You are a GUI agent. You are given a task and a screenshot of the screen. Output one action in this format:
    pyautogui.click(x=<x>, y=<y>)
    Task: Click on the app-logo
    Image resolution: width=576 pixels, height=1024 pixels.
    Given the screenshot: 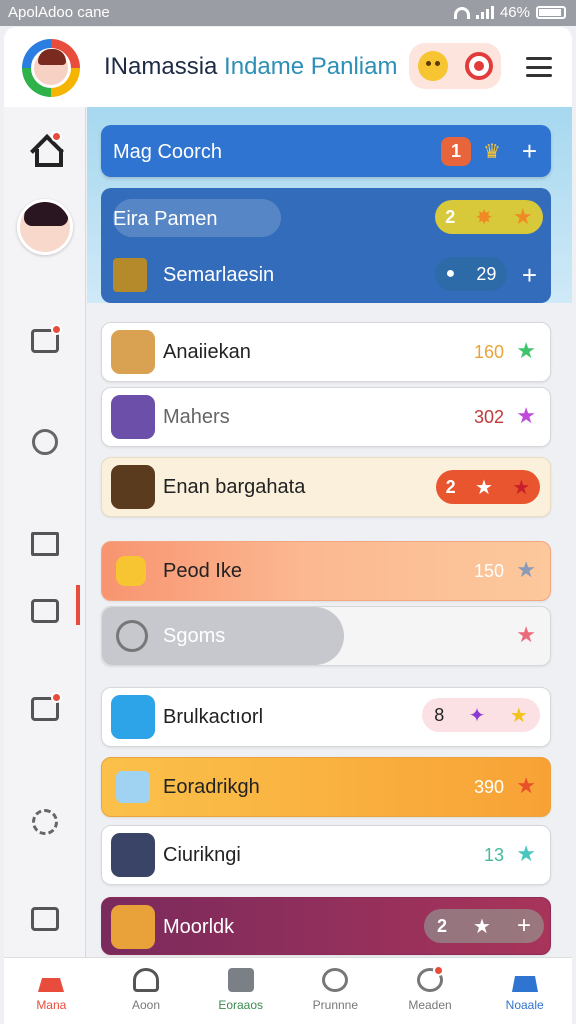 What is the action you would take?
    pyautogui.click(x=51, y=68)
    